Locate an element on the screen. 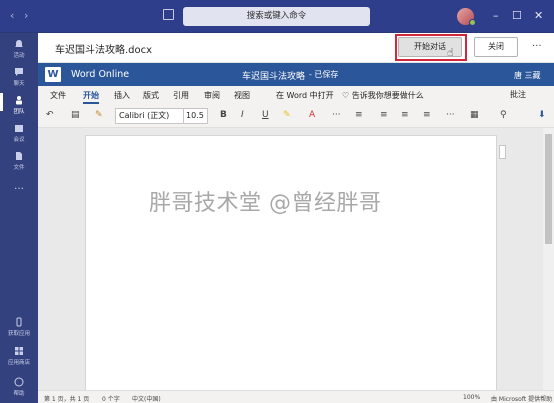 The width and height of the screenshot is (554, 403). help-icon is located at coordinates (19, 382).